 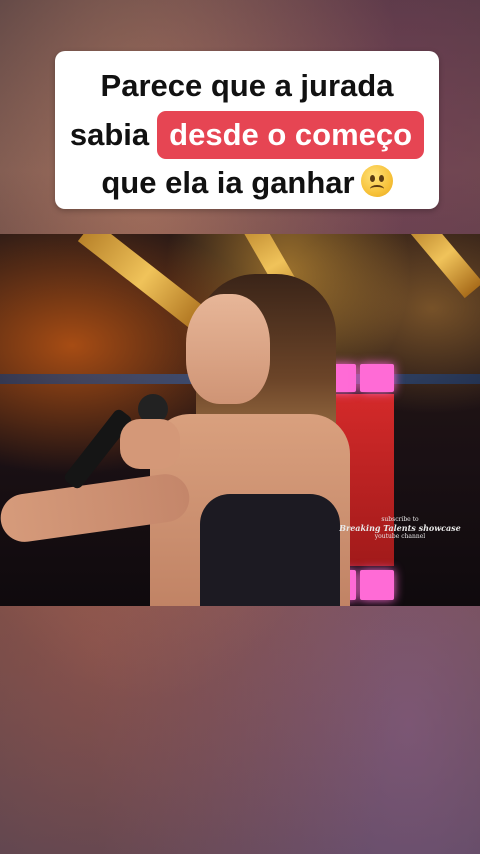 What do you see at coordinates (400, 536) in the screenshot?
I see `watermark-bottom: youtube channel` at bounding box center [400, 536].